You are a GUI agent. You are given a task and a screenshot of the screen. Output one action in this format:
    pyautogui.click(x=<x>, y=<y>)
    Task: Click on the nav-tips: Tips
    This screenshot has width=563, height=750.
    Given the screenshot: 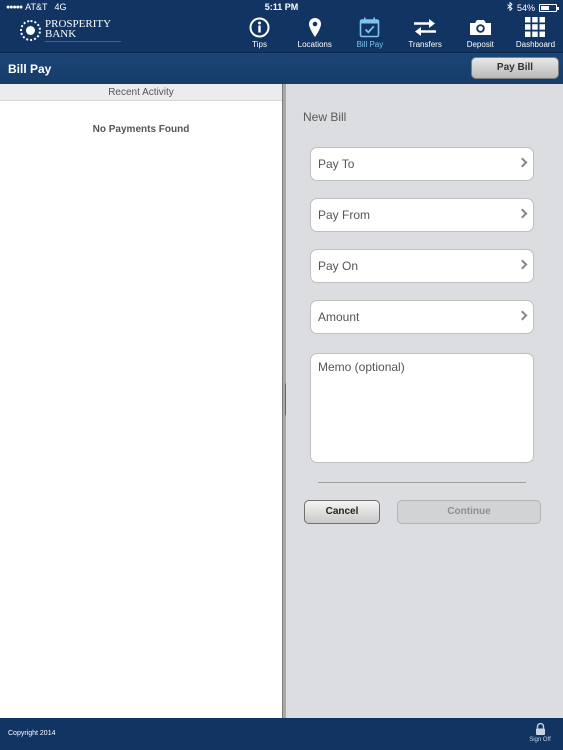 What is the action you would take?
    pyautogui.click(x=259, y=33)
    